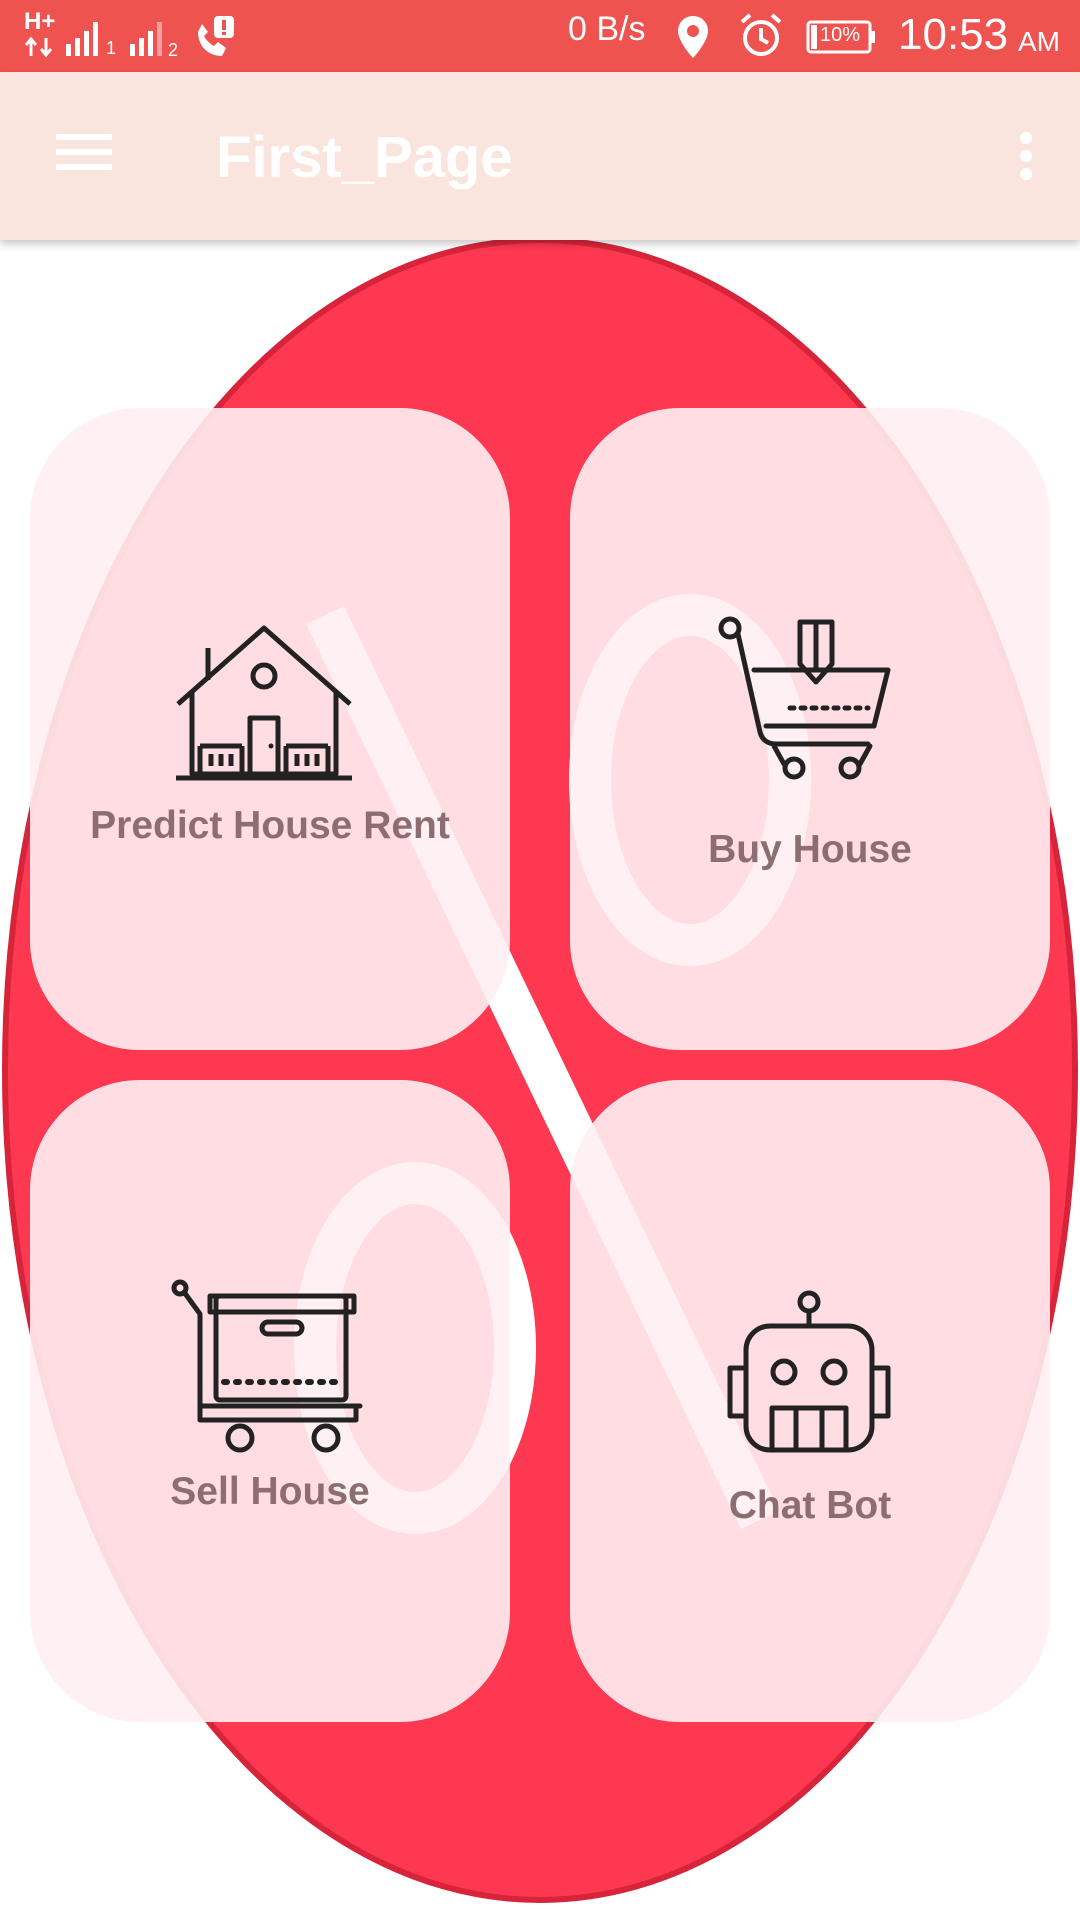 This screenshot has height=1920, width=1080. What do you see at coordinates (267, 1366) in the screenshot?
I see `trolley-box-icon` at bounding box center [267, 1366].